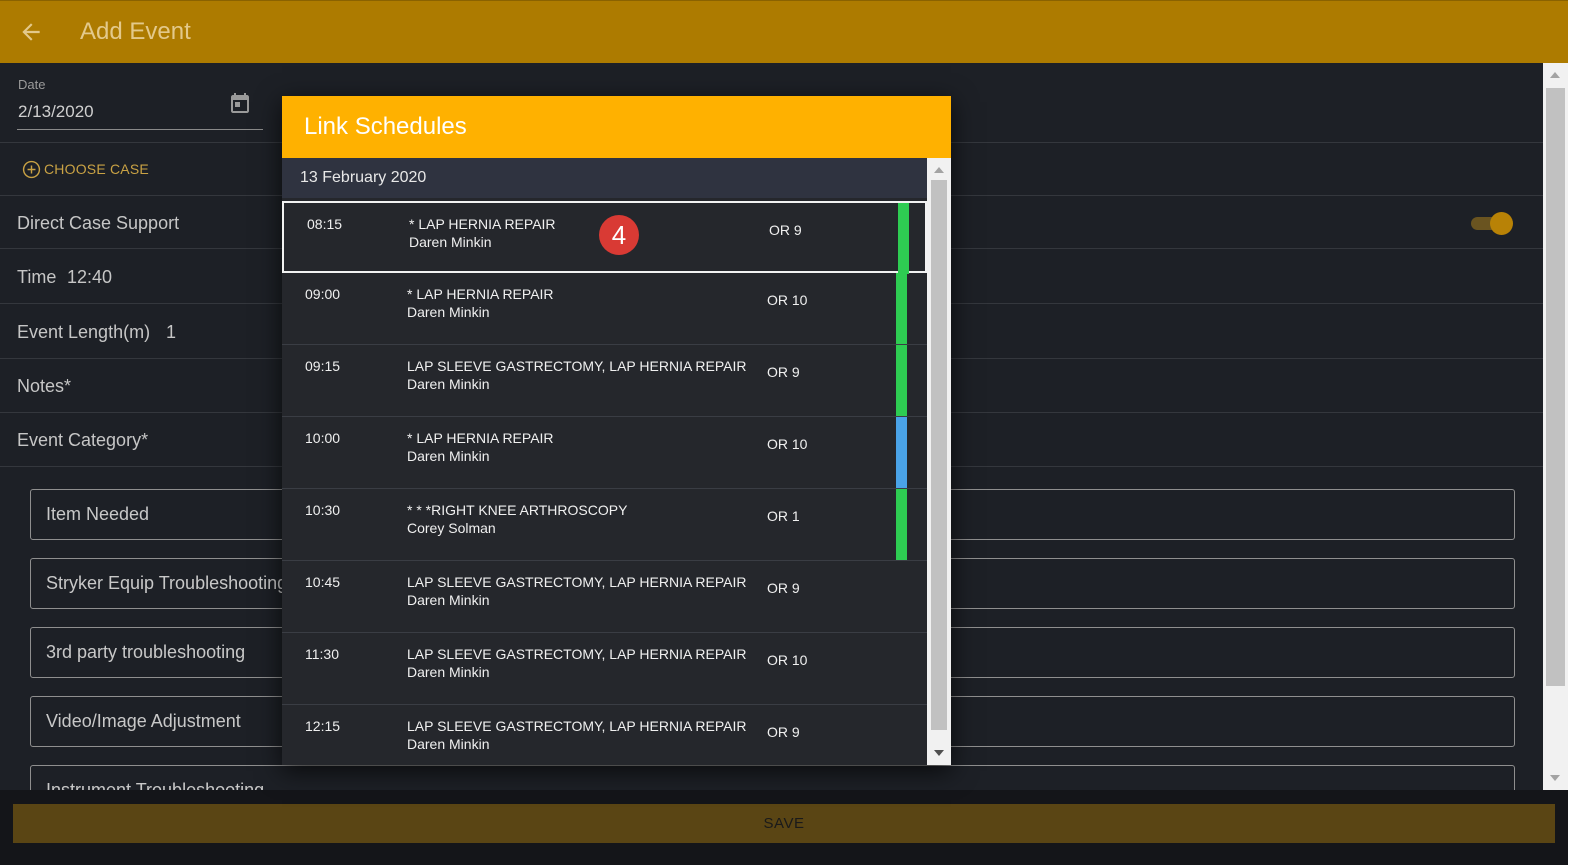 The width and height of the screenshot is (1582, 865). What do you see at coordinates (31, 32) in the screenshot?
I see `arrow-left-icon` at bounding box center [31, 32].